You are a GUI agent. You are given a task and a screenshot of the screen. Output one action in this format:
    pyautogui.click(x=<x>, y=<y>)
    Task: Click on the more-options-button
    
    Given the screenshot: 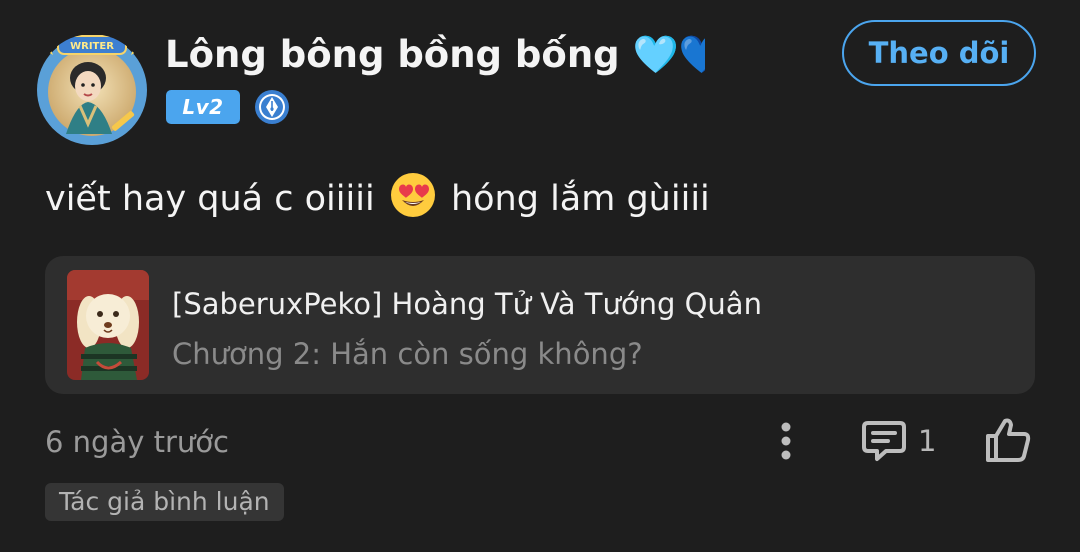 What is the action you would take?
    pyautogui.click(x=786, y=441)
    